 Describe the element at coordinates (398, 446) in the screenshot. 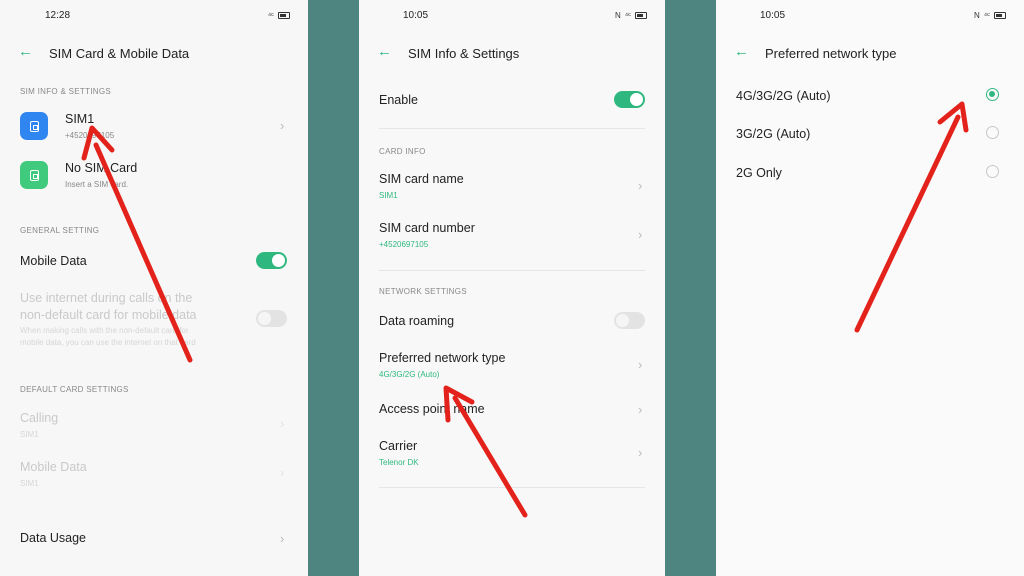

I see `carrier-label: Carrier` at that location.